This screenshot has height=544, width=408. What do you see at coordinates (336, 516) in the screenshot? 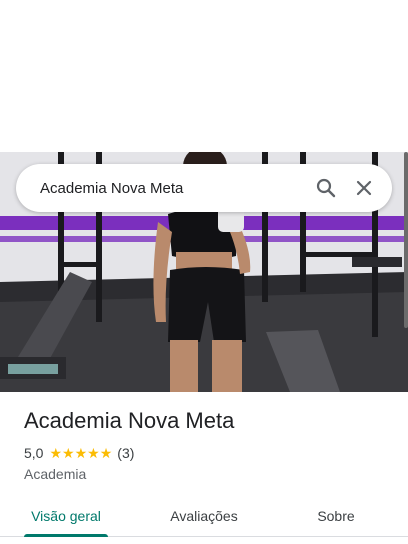
I see `tab-about: Sobre` at bounding box center [336, 516].